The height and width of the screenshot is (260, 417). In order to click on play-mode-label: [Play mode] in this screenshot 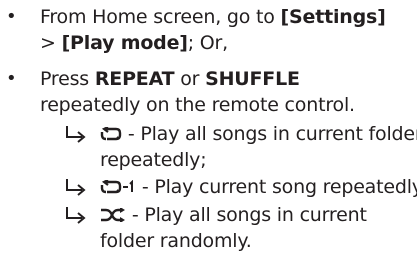, I will do `click(124, 43)`.